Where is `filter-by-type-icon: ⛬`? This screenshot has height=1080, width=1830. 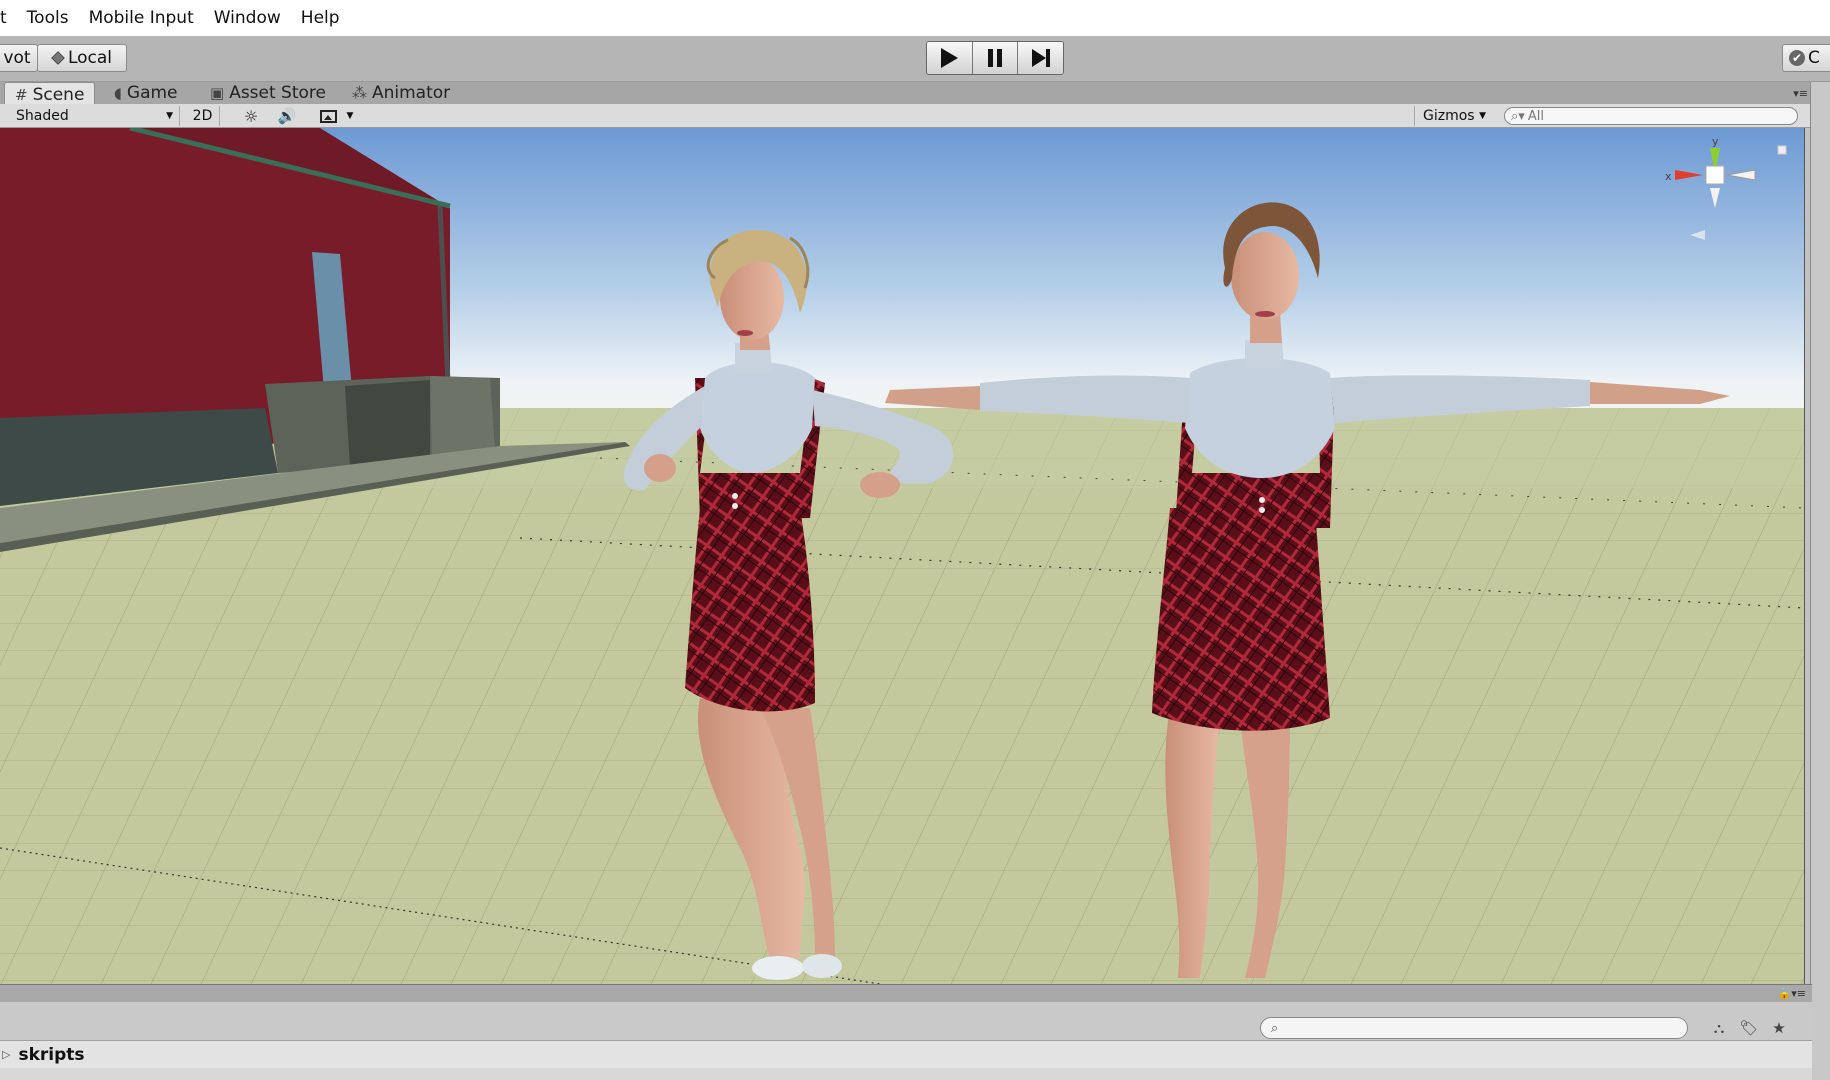 filter-by-type-icon: ⛬ is located at coordinates (1719, 1028).